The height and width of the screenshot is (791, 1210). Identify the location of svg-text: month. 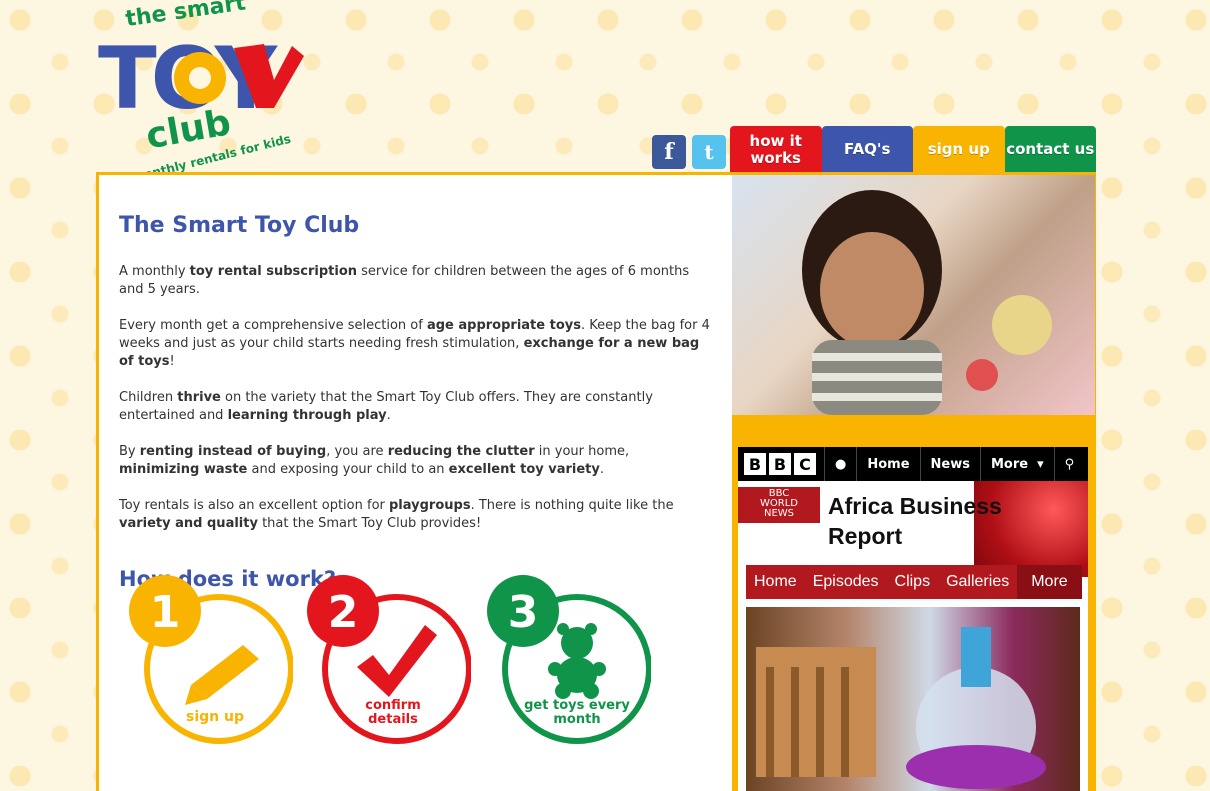
(576, 719).